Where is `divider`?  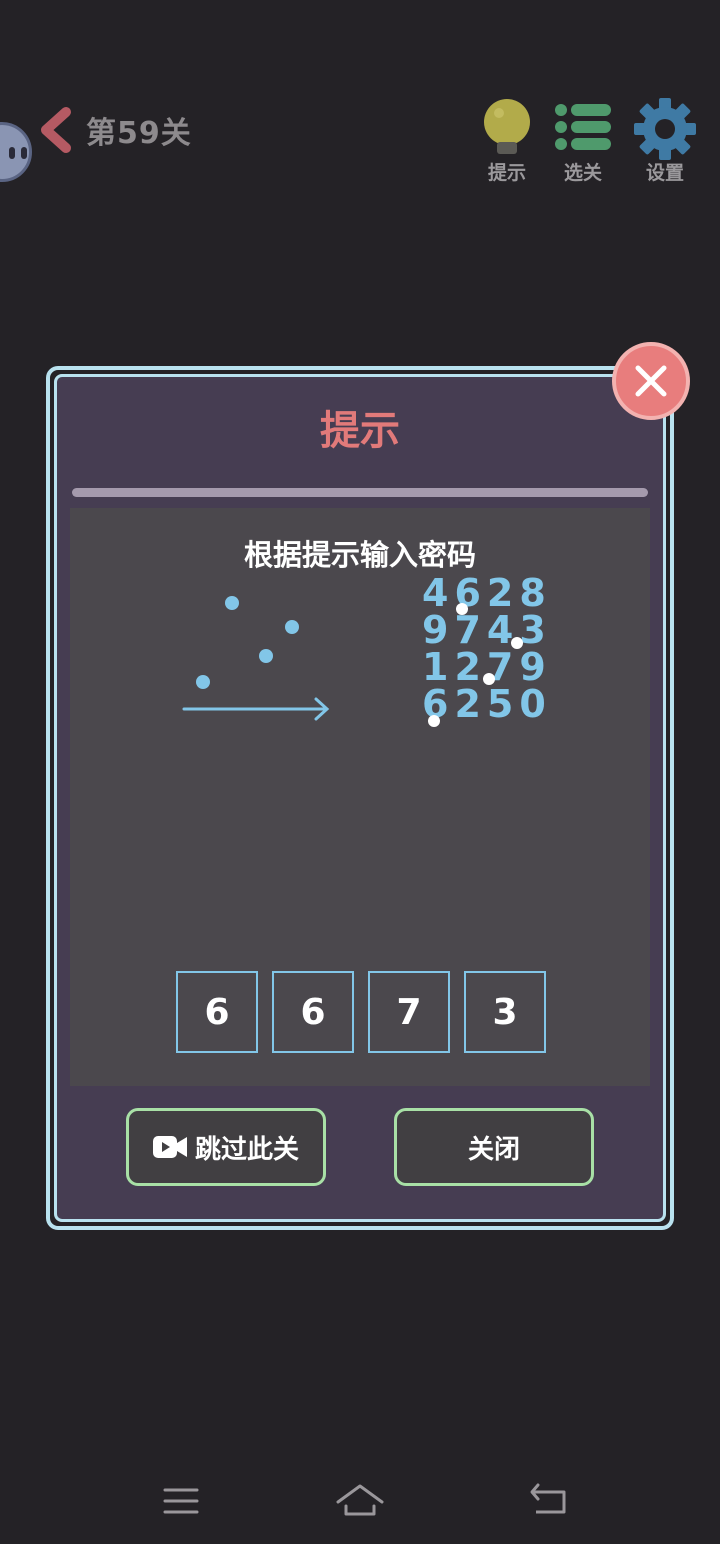
divider is located at coordinates (360, 492).